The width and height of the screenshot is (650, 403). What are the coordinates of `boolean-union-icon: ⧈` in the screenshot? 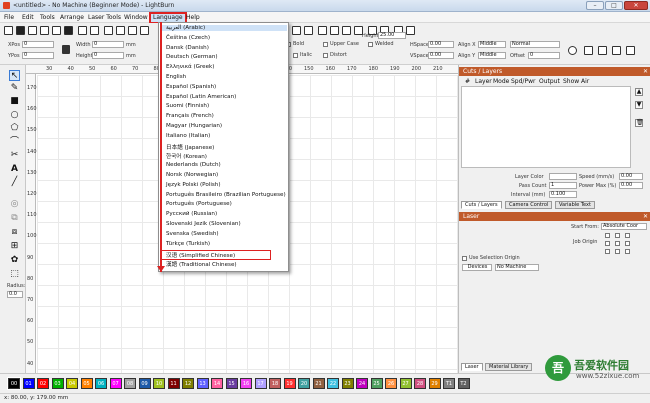 It's located at (14, 232).